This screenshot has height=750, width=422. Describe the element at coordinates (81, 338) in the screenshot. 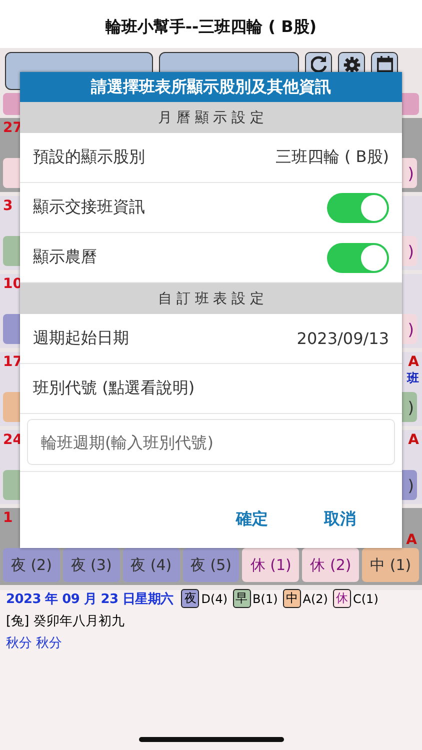

I see `setting-label: 週期起始日期` at that location.